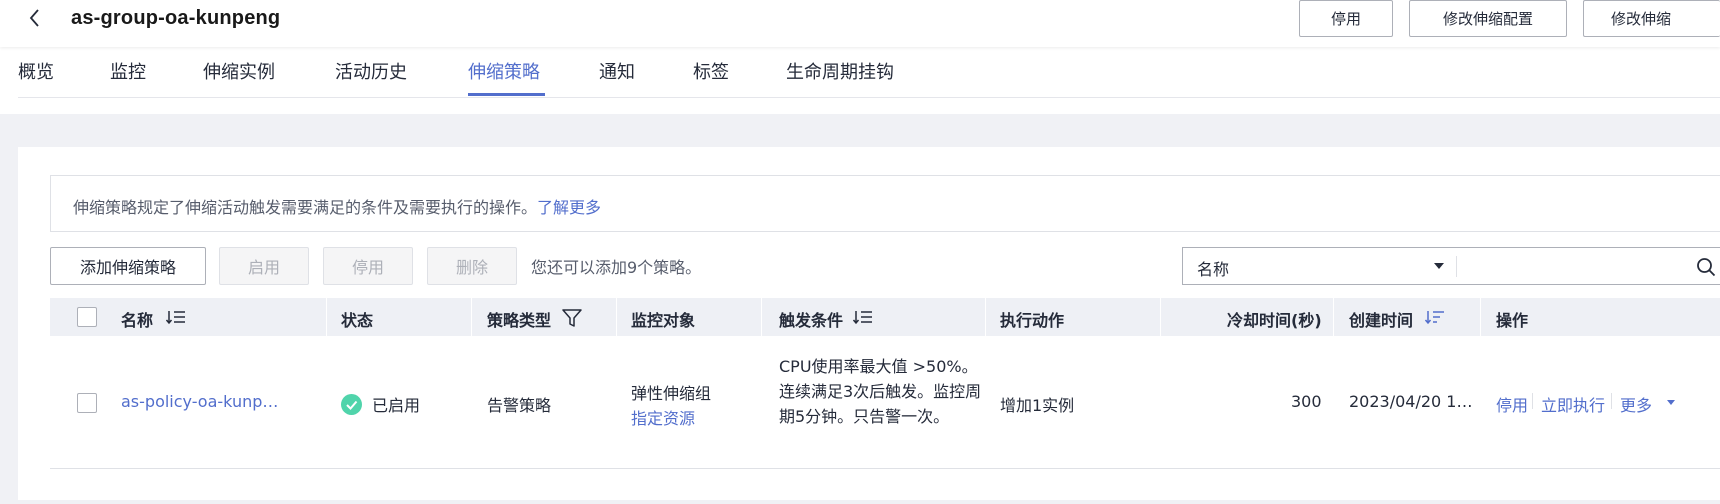  I want to click on tab-tags: 标签, so click(711, 71).